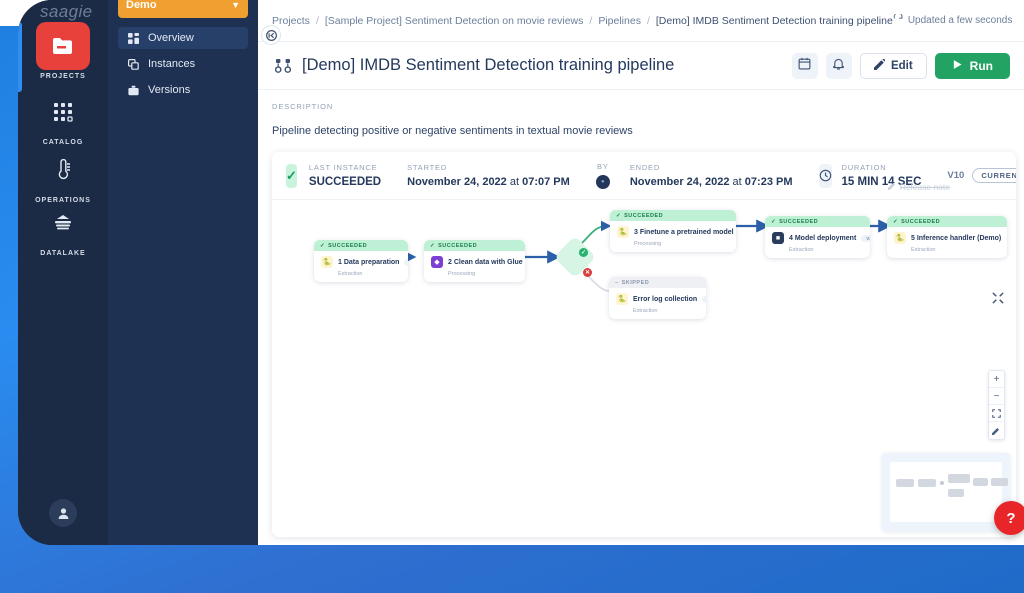  I want to click on terminal-icon: ■, so click(778, 238).